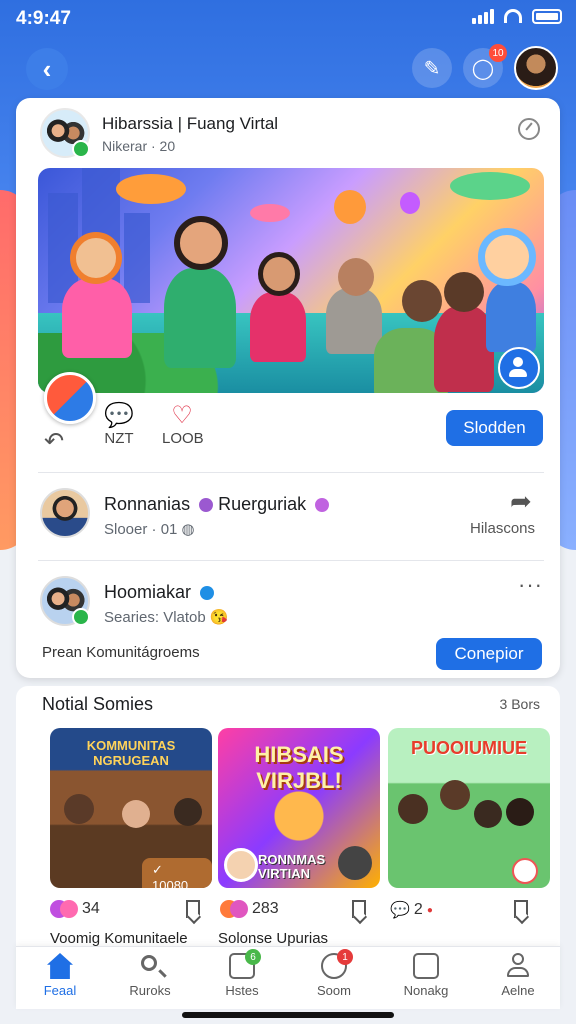 Image resolution: width=576 pixels, height=1024 pixels. What do you see at coordinates (410, 203) in the screenshot?
I see `balloon-shape` at bounding box center [410, 203].